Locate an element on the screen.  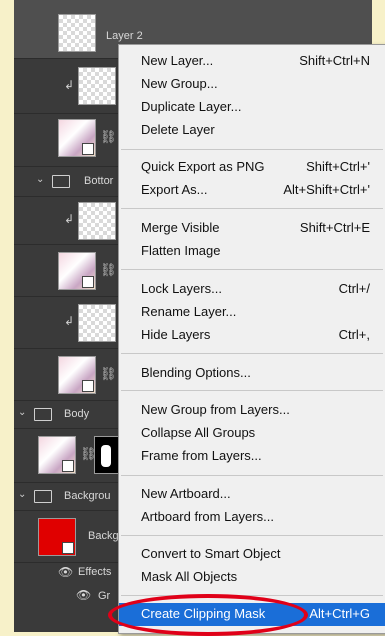
layer-name: Body is located at coordinates (77, 414).